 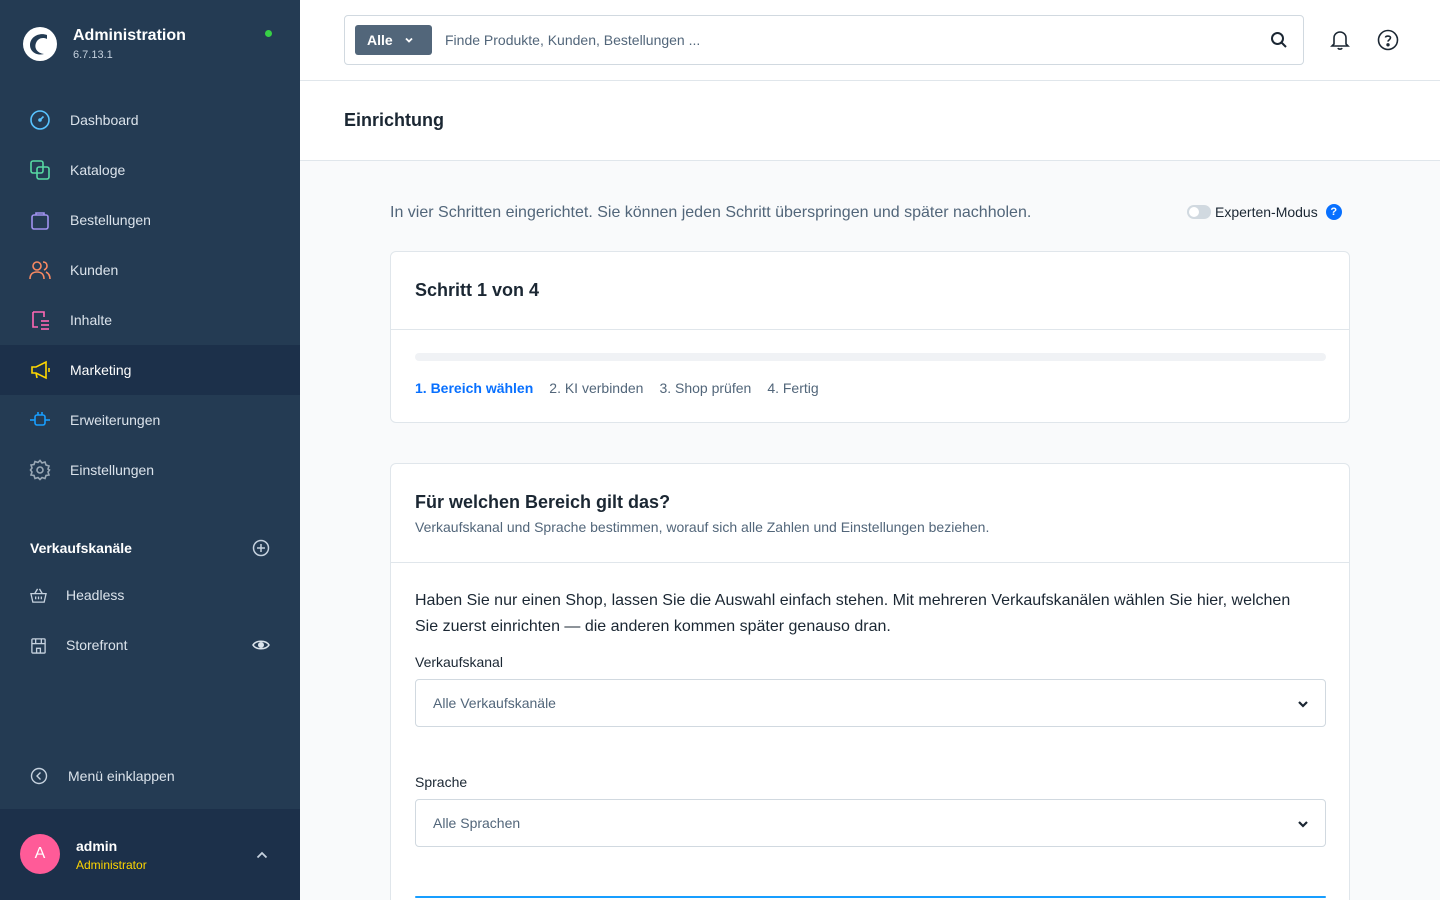 I want to click on nav-label: Einstellungen, so click(x=112, y=470).